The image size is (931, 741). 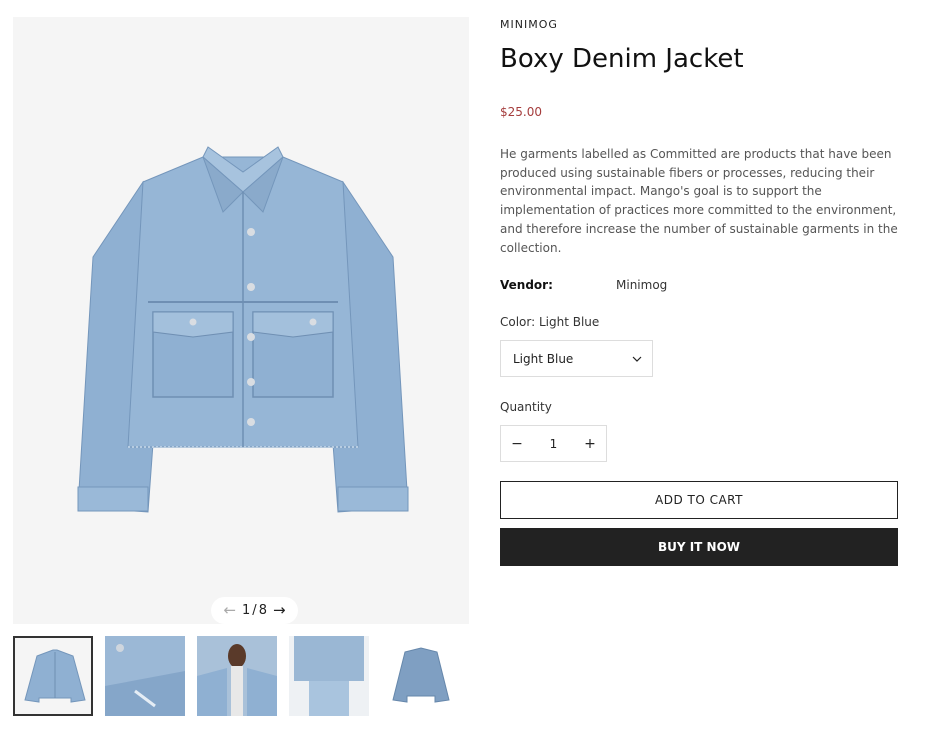 What do you see at coordinates (699, 500) in the screenshot?
I see `add-to-cart-button: ADD TO CART` at bounding box center [699, 500].